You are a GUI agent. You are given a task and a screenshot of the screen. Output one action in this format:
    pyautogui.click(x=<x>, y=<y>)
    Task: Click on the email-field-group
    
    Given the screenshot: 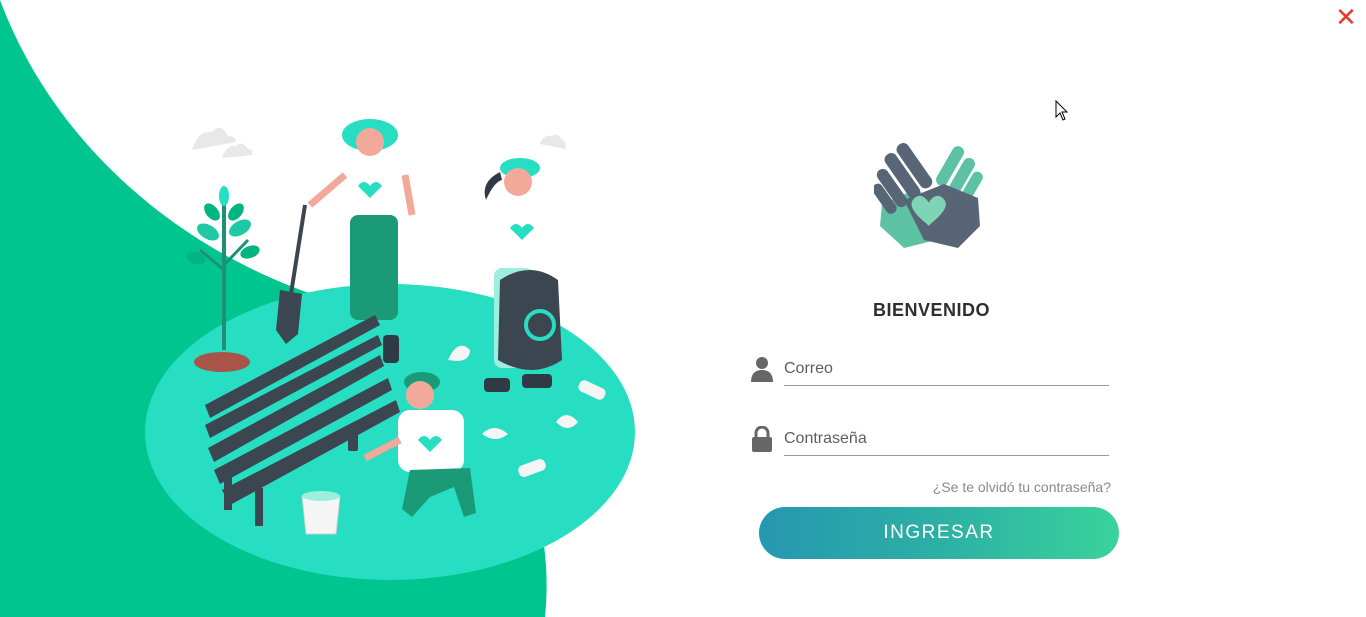 What is the action you would take?
    pyautogui.click(x=930, y=369)
    